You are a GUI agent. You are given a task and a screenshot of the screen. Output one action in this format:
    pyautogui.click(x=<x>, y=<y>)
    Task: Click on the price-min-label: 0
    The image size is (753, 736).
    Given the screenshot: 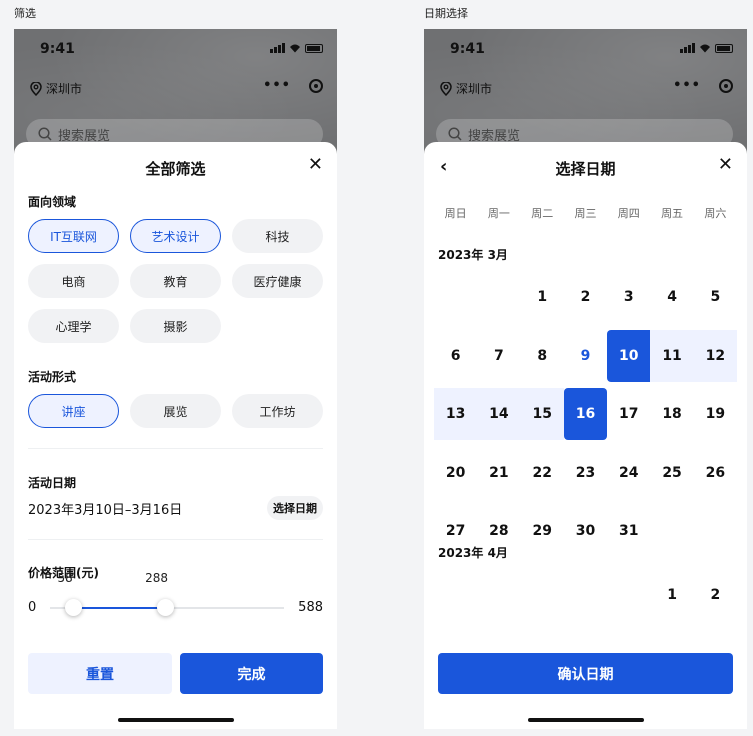 What is the action you would take?
    pyautogui.click(x=32, y=607)
    